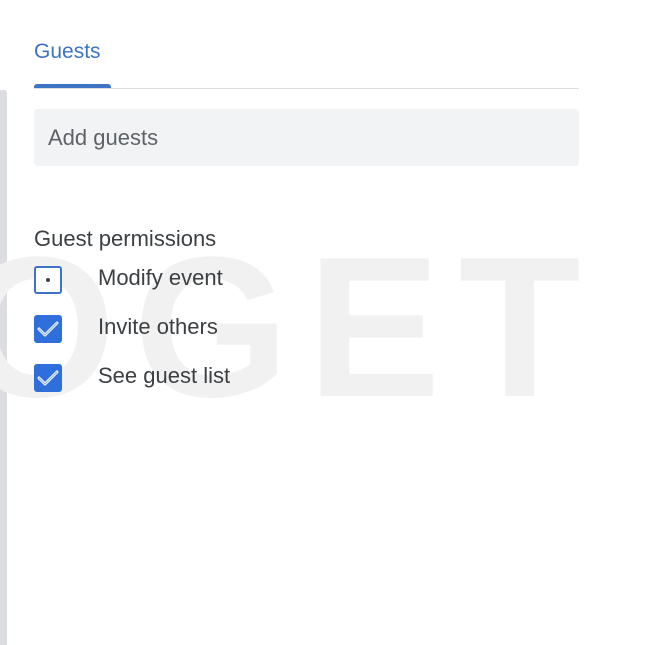  What do you see at coordinates (67, 52) in the screenshot?
I see `tab-guests: Guests` at bounding box center [67, 52].